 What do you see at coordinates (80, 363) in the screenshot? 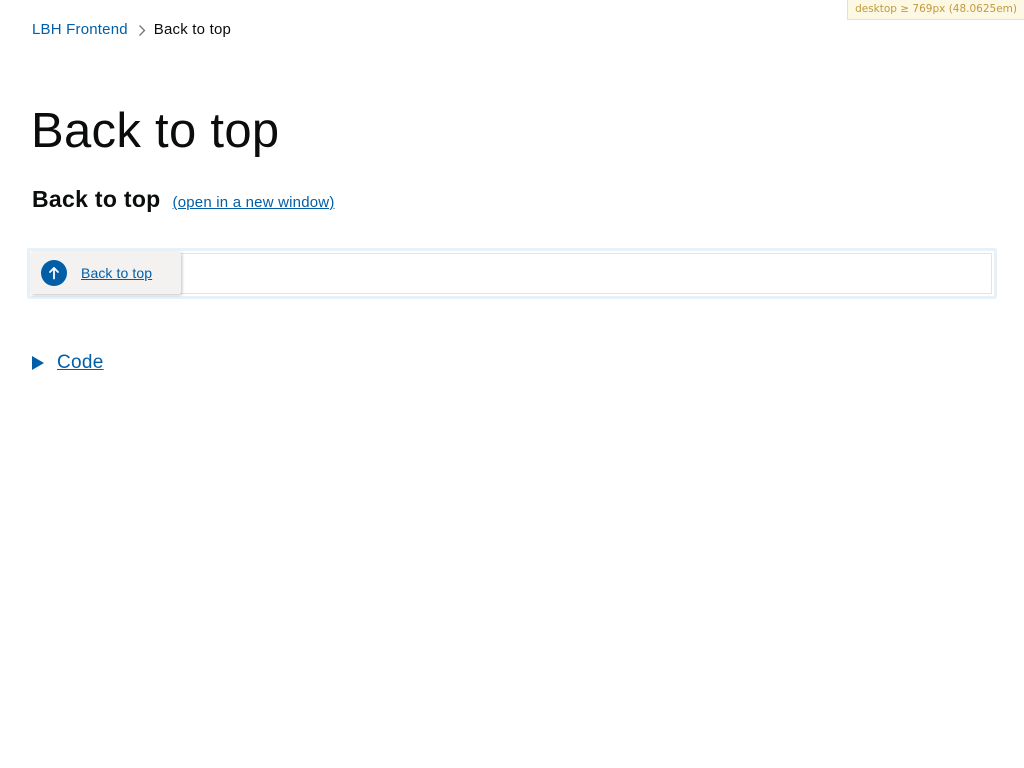
I see `code-toggle-label: Code` at bounding box center [80, 363].